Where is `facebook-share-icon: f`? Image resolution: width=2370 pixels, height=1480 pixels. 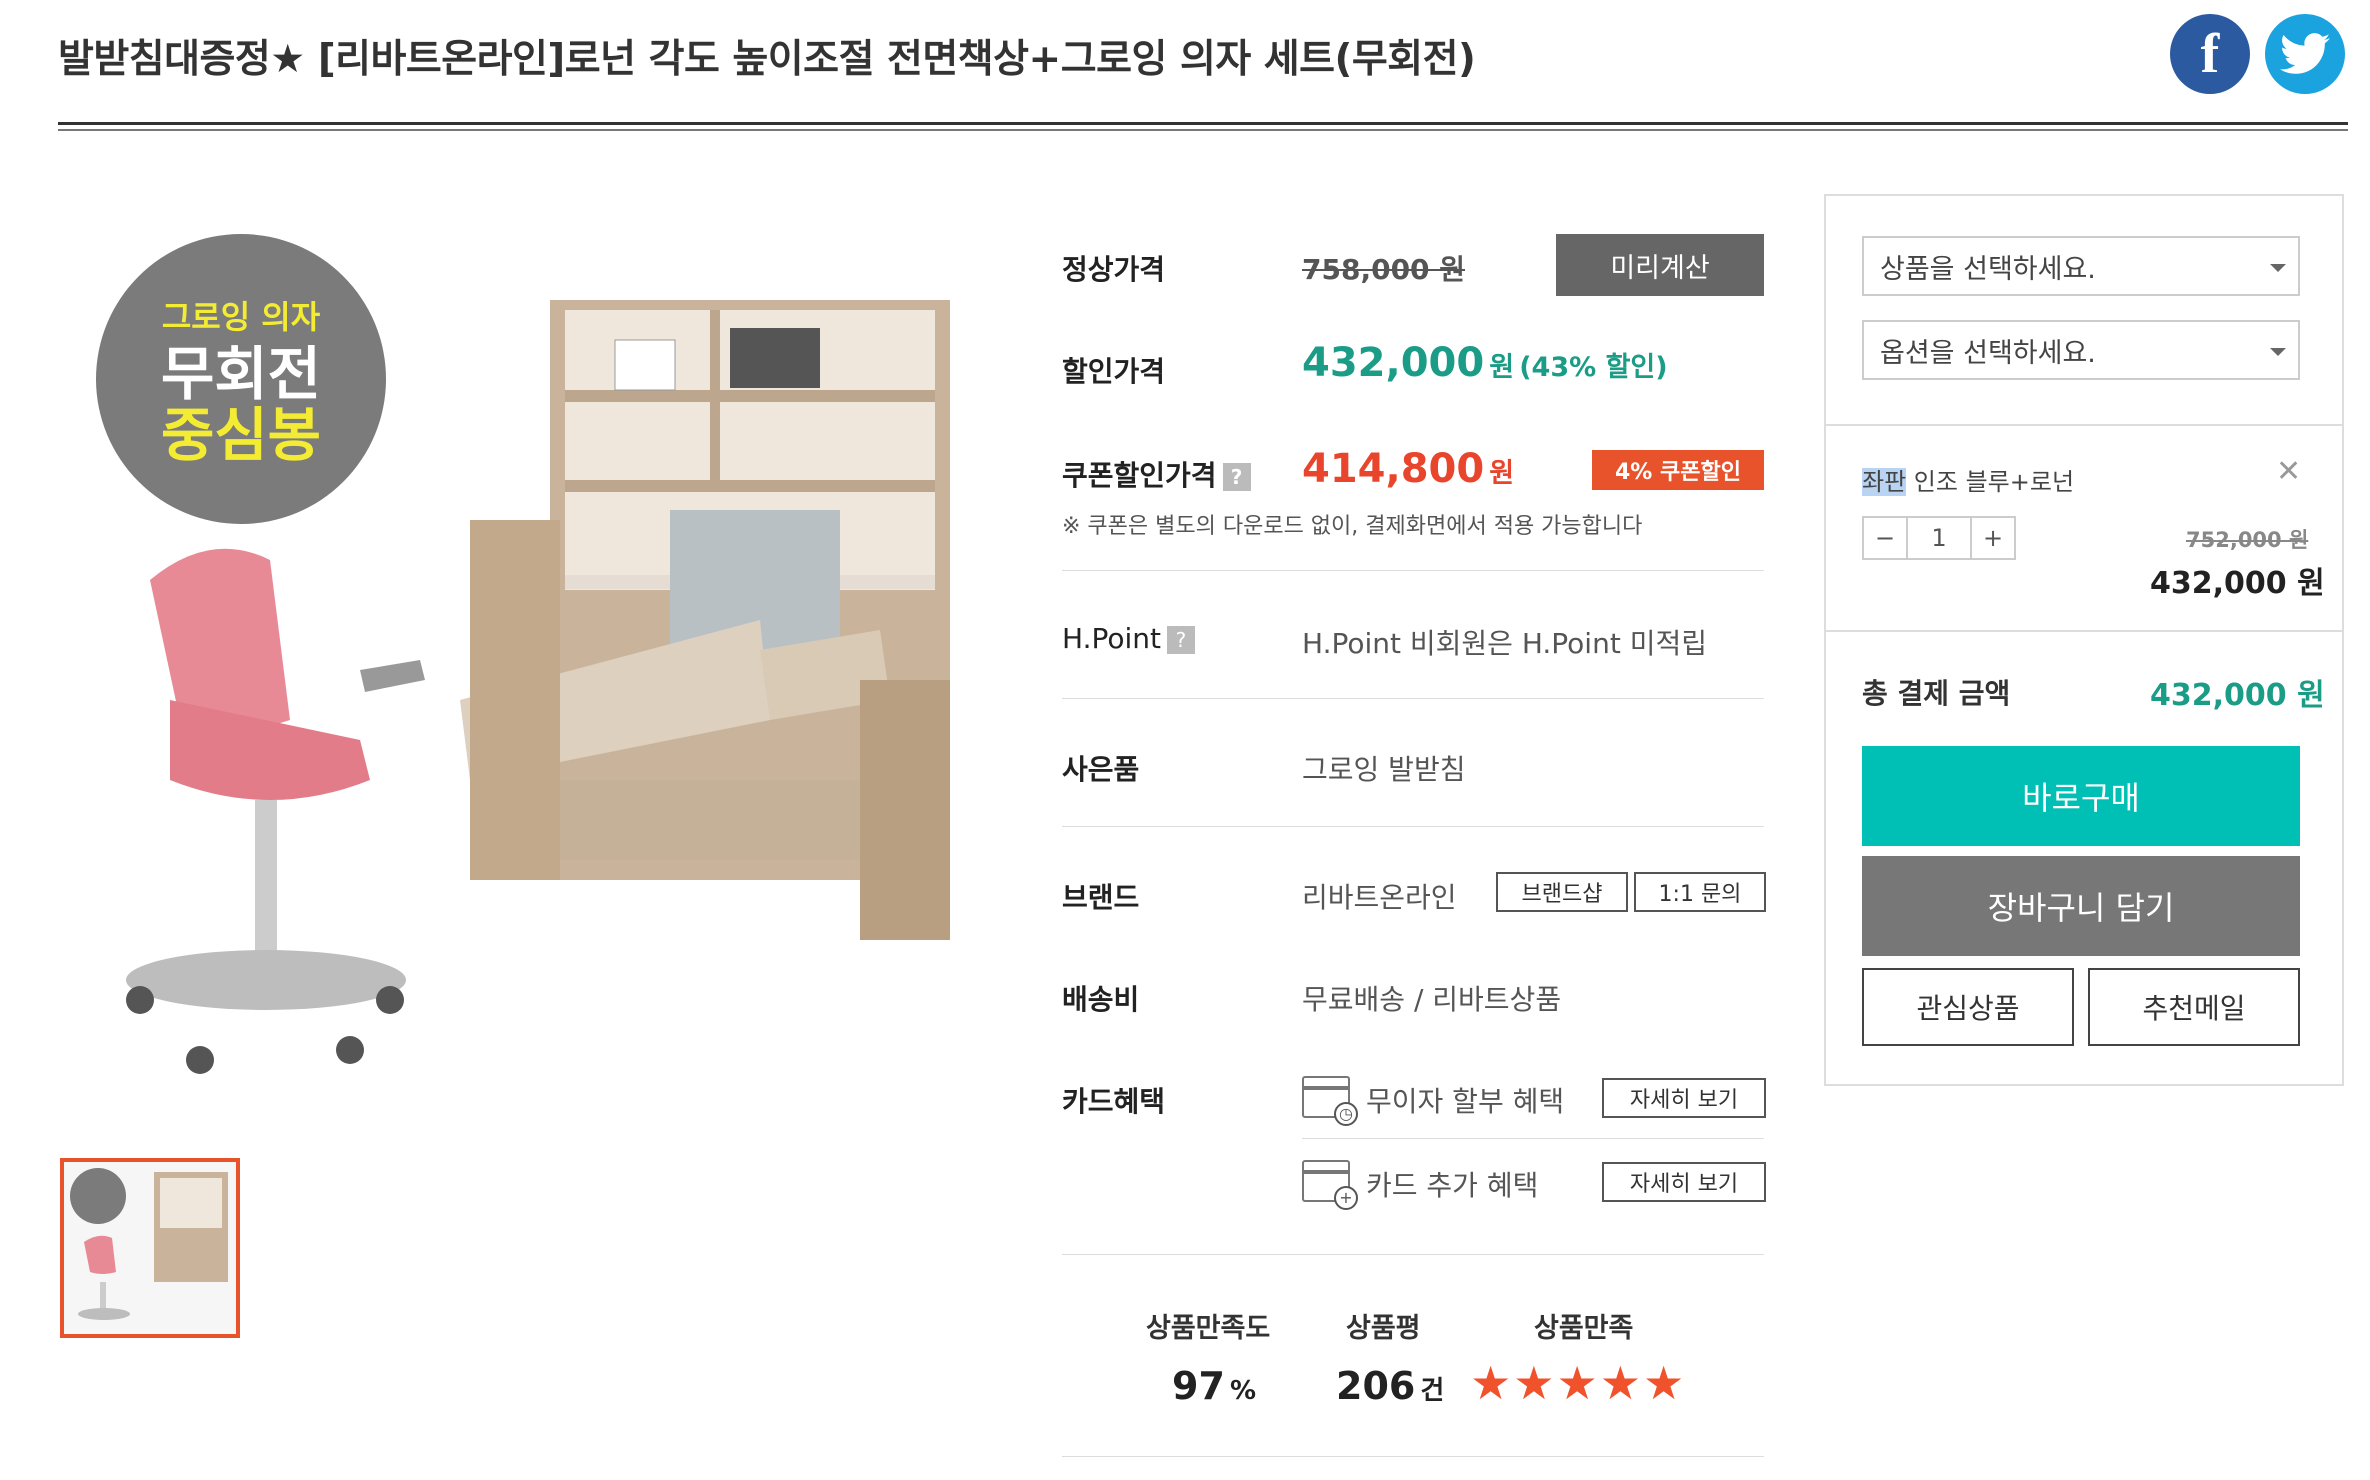
facebook-share-icon: f is located at coordinates (2210, 54).